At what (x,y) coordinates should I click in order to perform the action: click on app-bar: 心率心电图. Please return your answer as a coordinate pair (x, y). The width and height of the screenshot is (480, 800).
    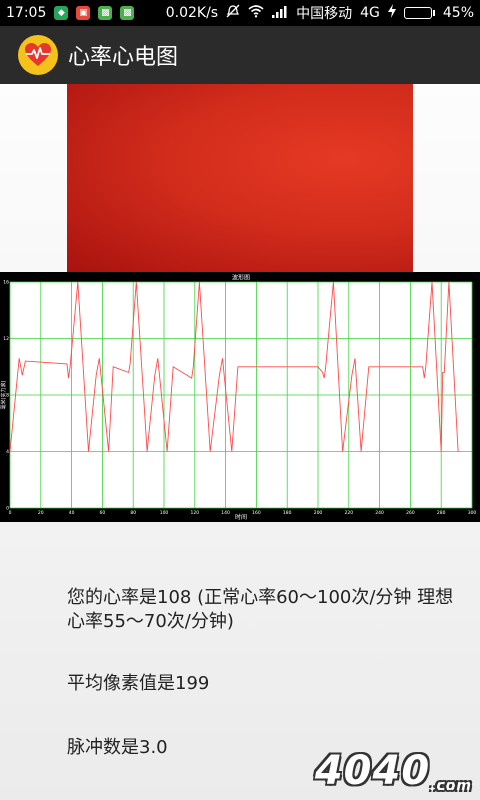
    Looking at the image, I should click on (240, 55).